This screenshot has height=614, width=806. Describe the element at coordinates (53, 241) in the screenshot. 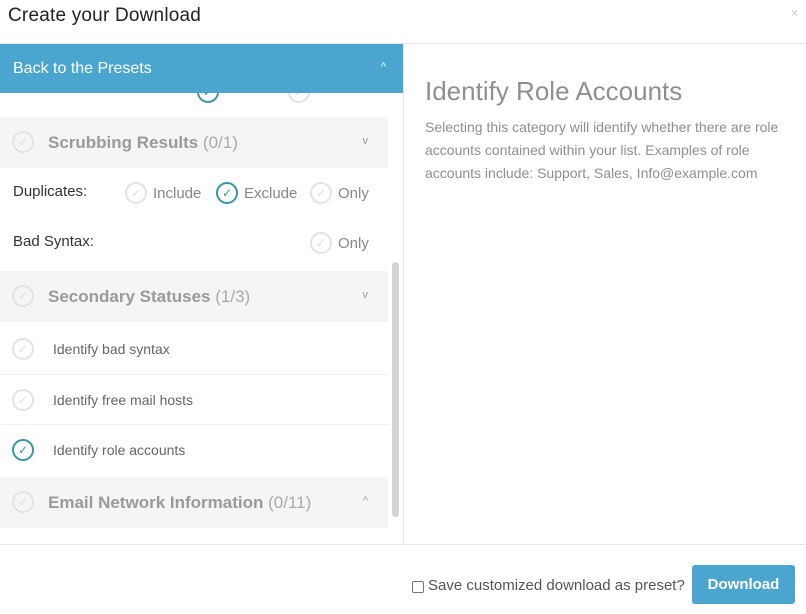

I see `bad-syntax-label: Bad Syntax:` at that location.